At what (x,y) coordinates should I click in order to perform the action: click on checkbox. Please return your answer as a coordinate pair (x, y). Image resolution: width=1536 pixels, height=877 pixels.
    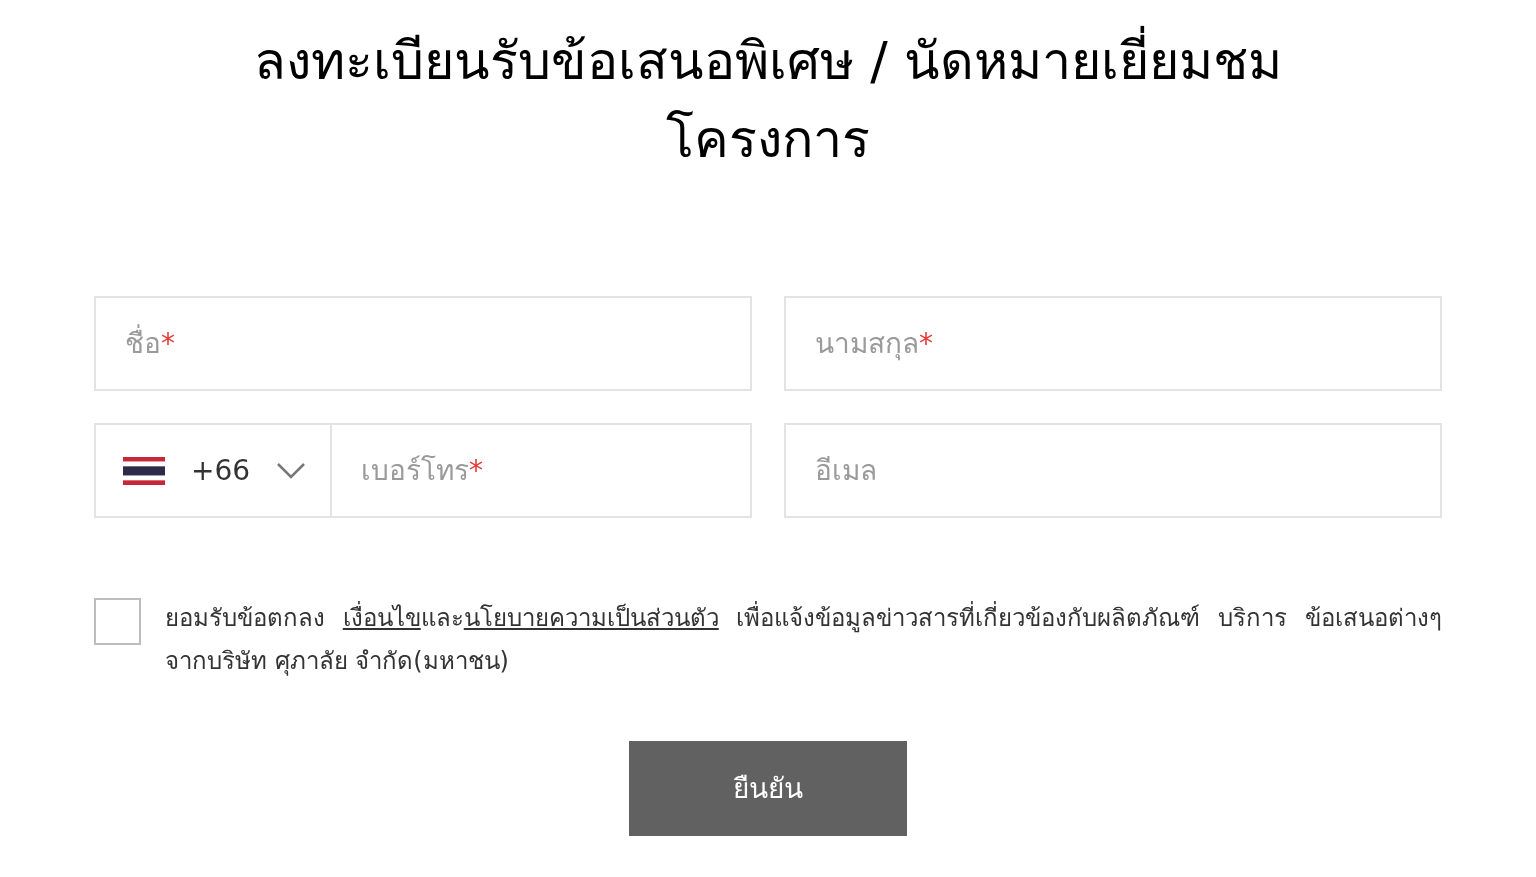
    Looking at the image, I should click on (117, 621).